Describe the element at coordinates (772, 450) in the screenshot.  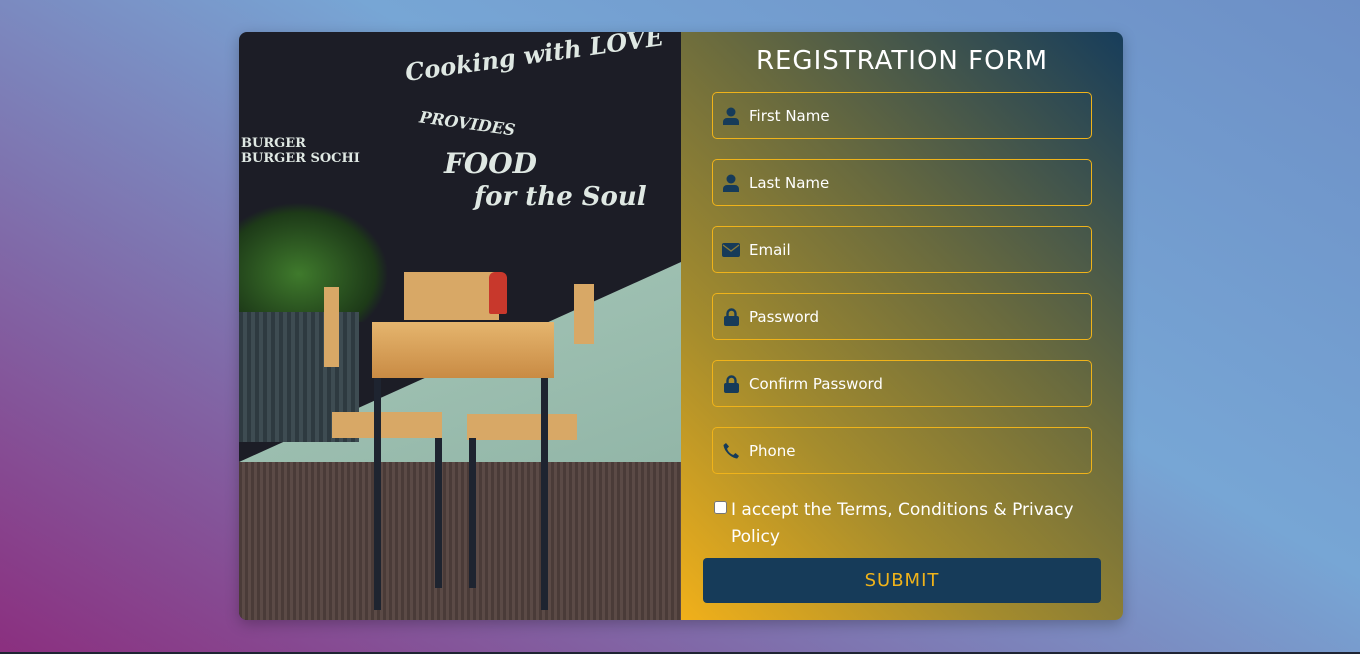
I see `phone-placeholder: Phone` at that location.